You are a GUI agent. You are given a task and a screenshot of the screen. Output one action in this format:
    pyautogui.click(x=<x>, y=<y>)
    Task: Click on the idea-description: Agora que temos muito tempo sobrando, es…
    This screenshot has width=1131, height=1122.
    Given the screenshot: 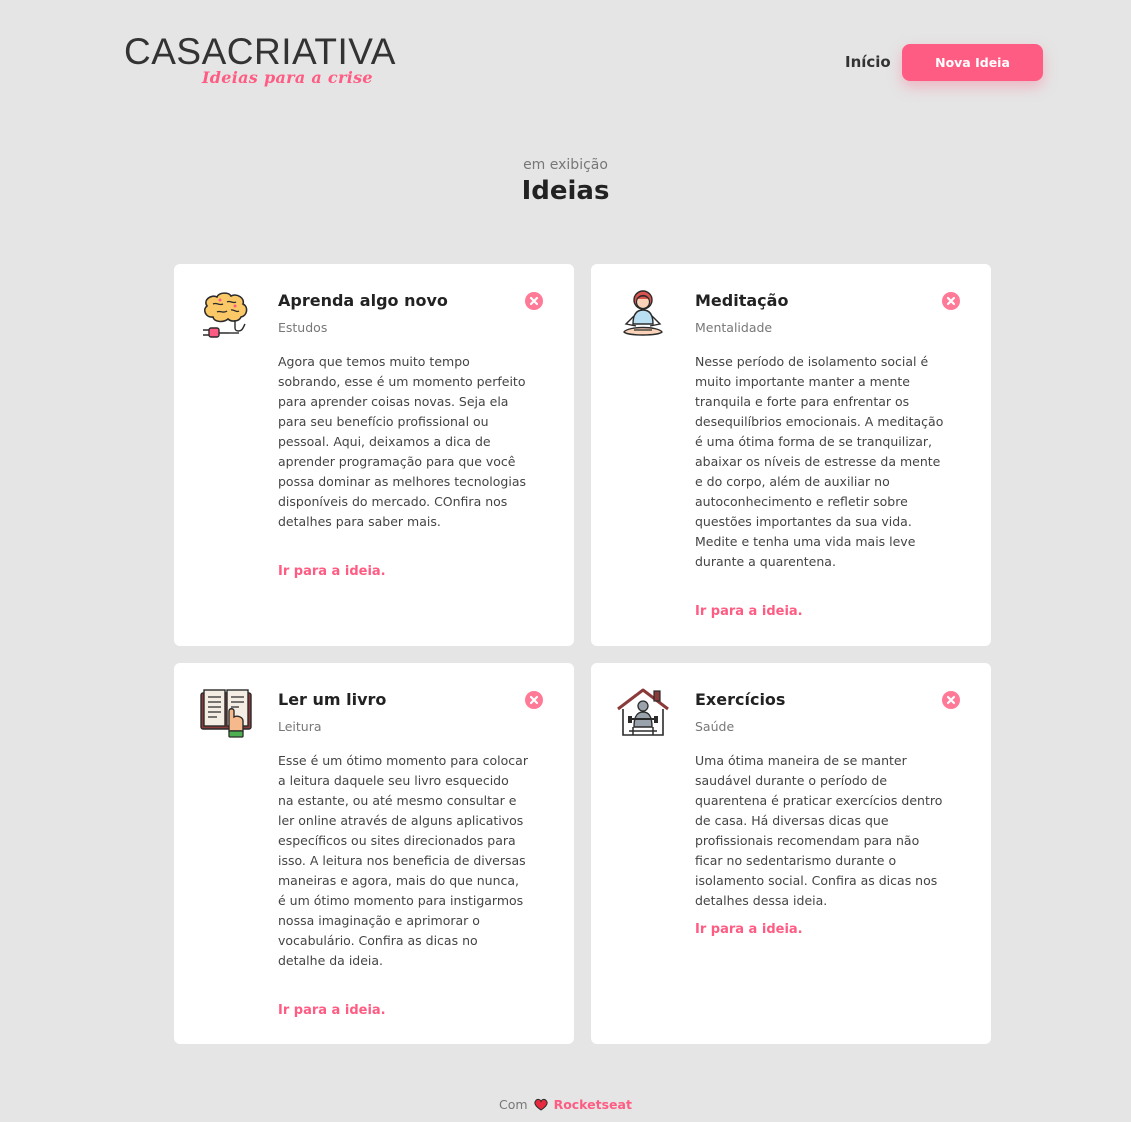 What is the action you would take?
    pyautogui.click(x=402, y=441)
    